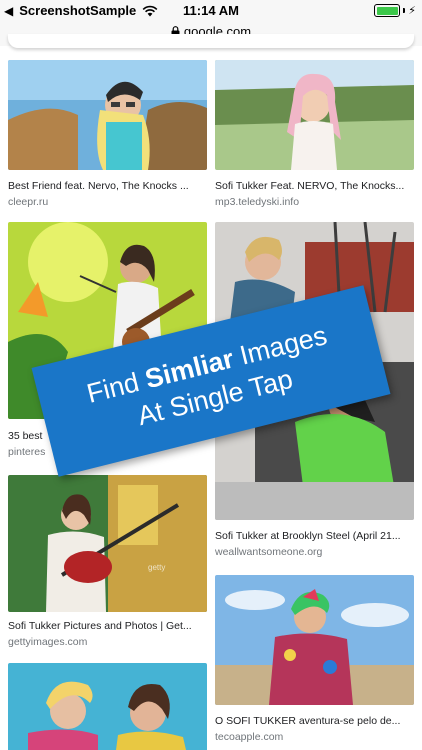  Describe the element at coordinates (257, 202) in the screenshot. I see `result-source-2: mp3.teledyski.info` at that location.